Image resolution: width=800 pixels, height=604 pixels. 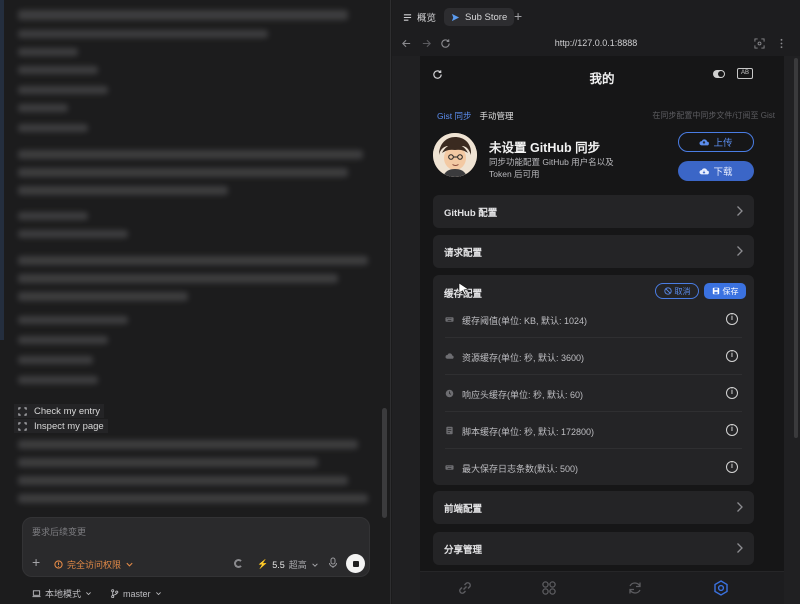 I want to click on paper-plane-icon, so click(x=455, y=17).